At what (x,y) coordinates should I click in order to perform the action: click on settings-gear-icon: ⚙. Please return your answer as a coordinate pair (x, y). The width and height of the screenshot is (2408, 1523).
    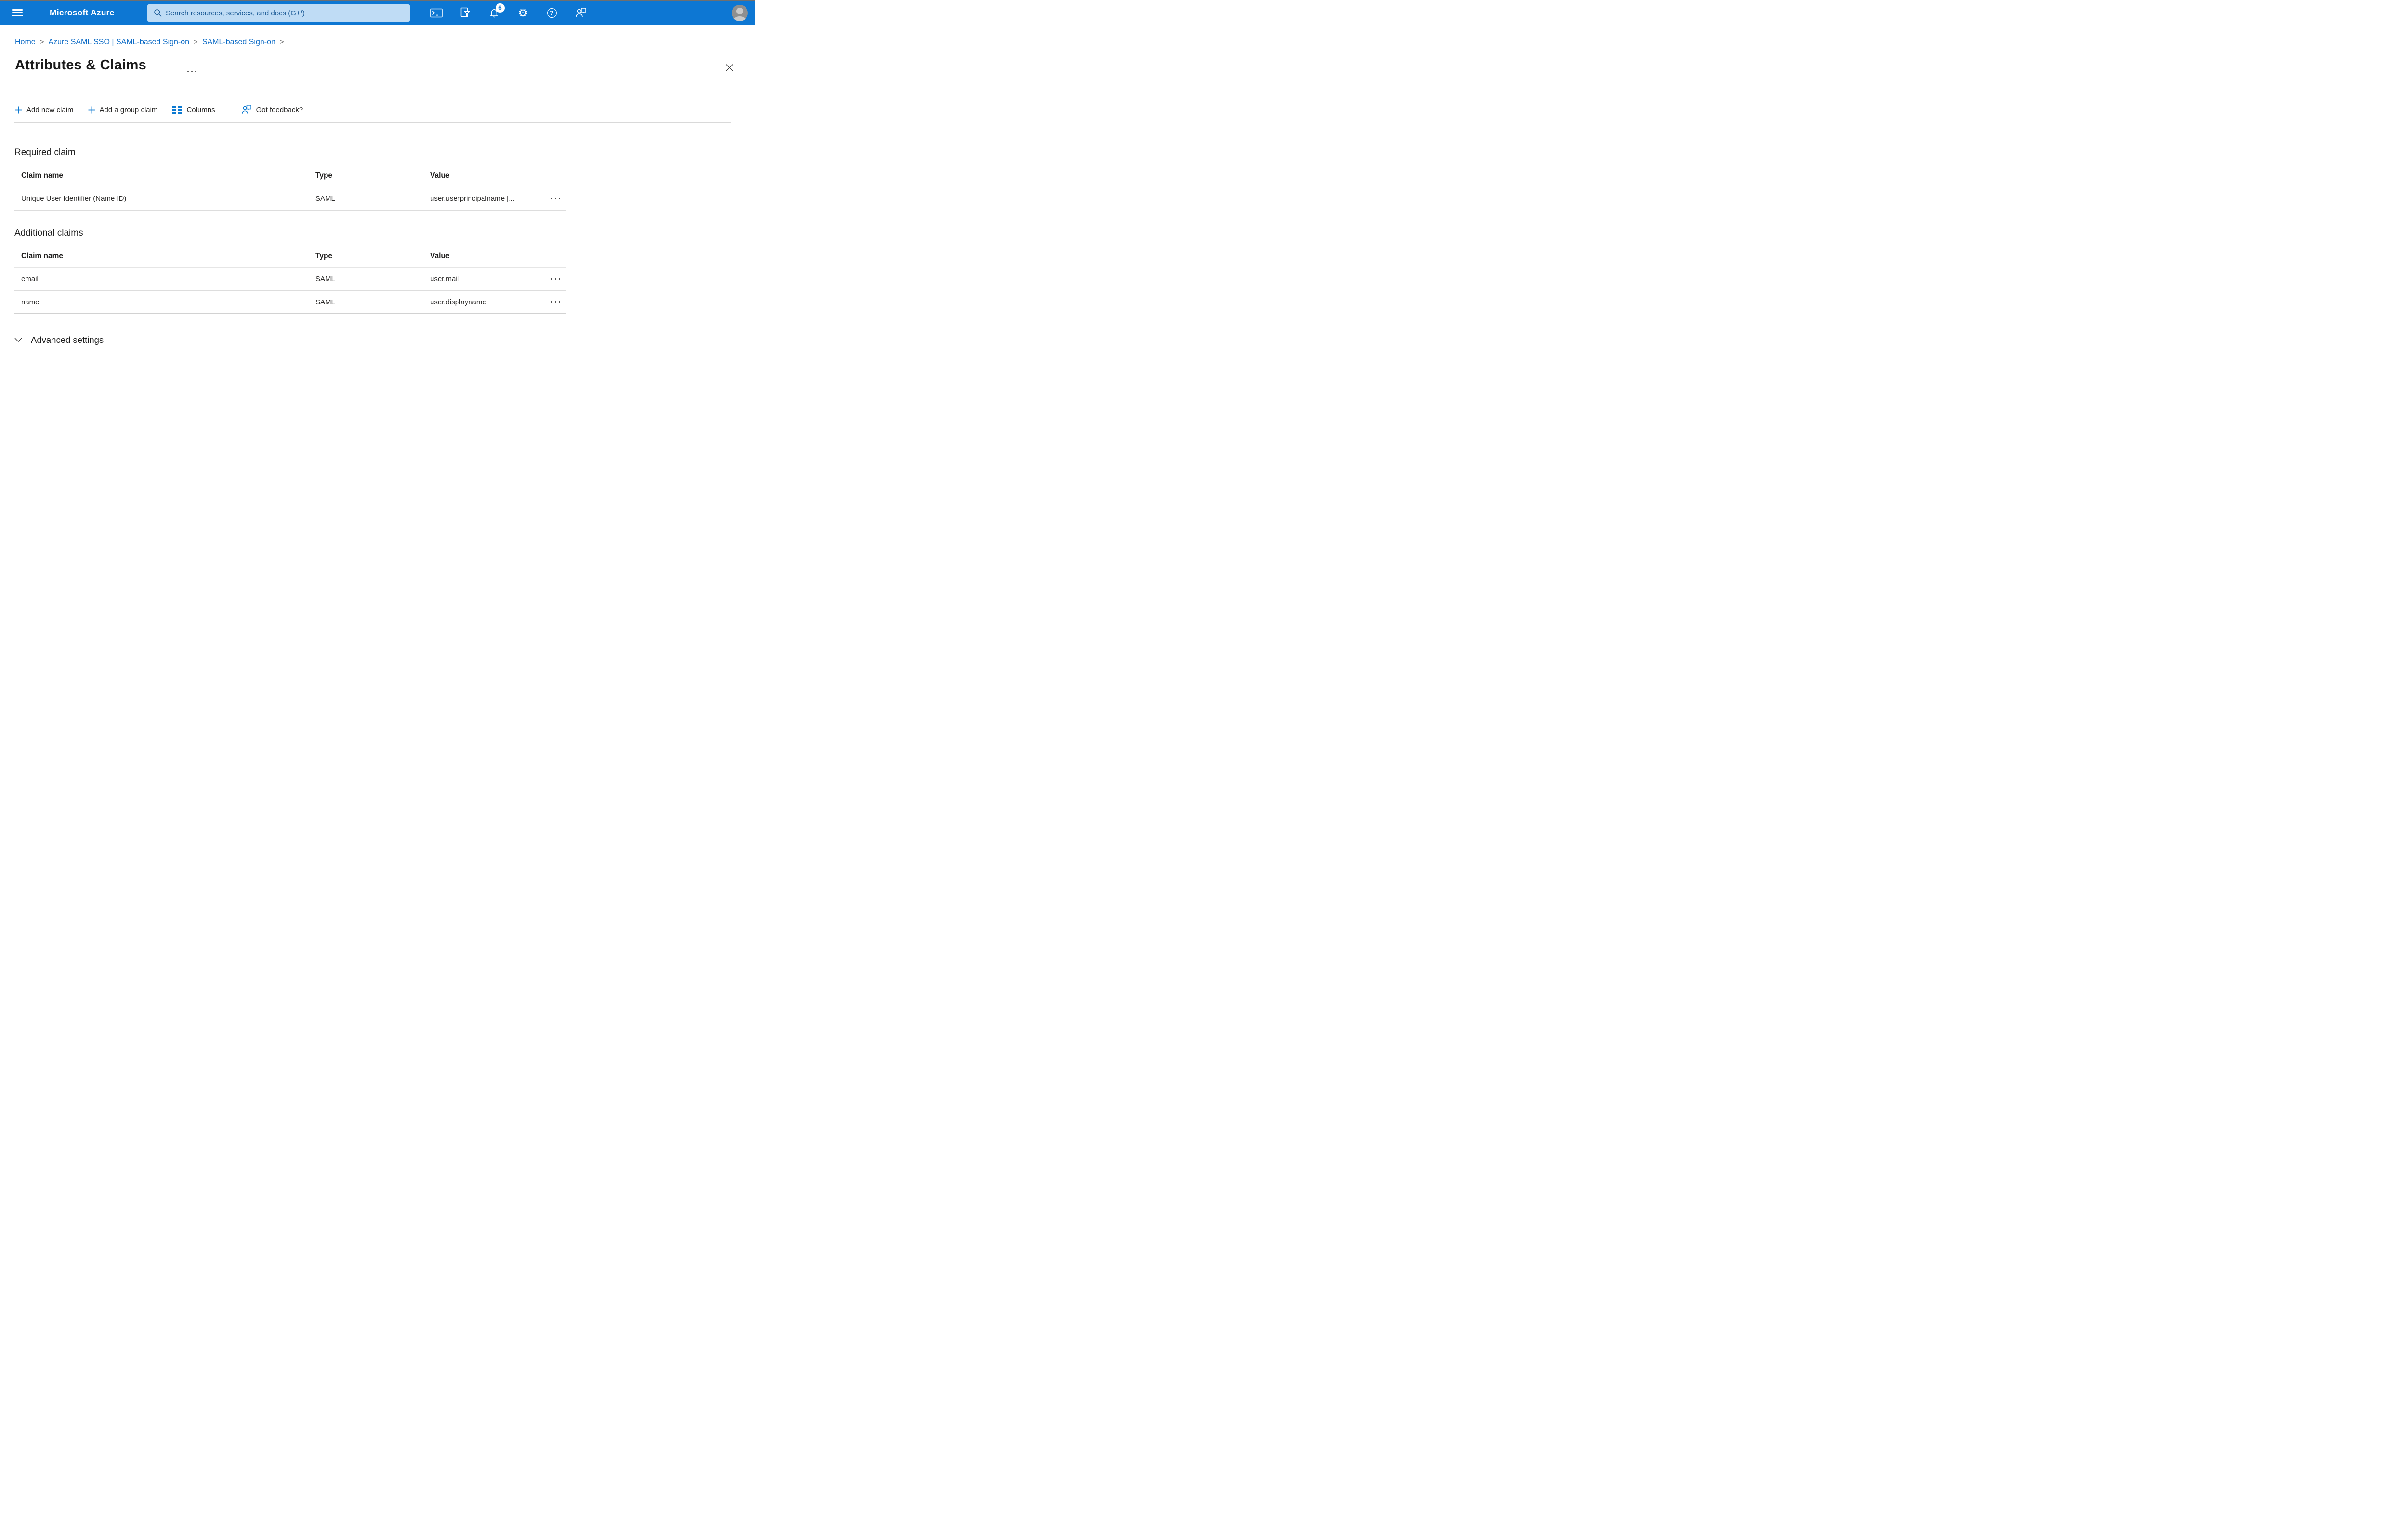
    Looking at the image, I should click on (523, 13).